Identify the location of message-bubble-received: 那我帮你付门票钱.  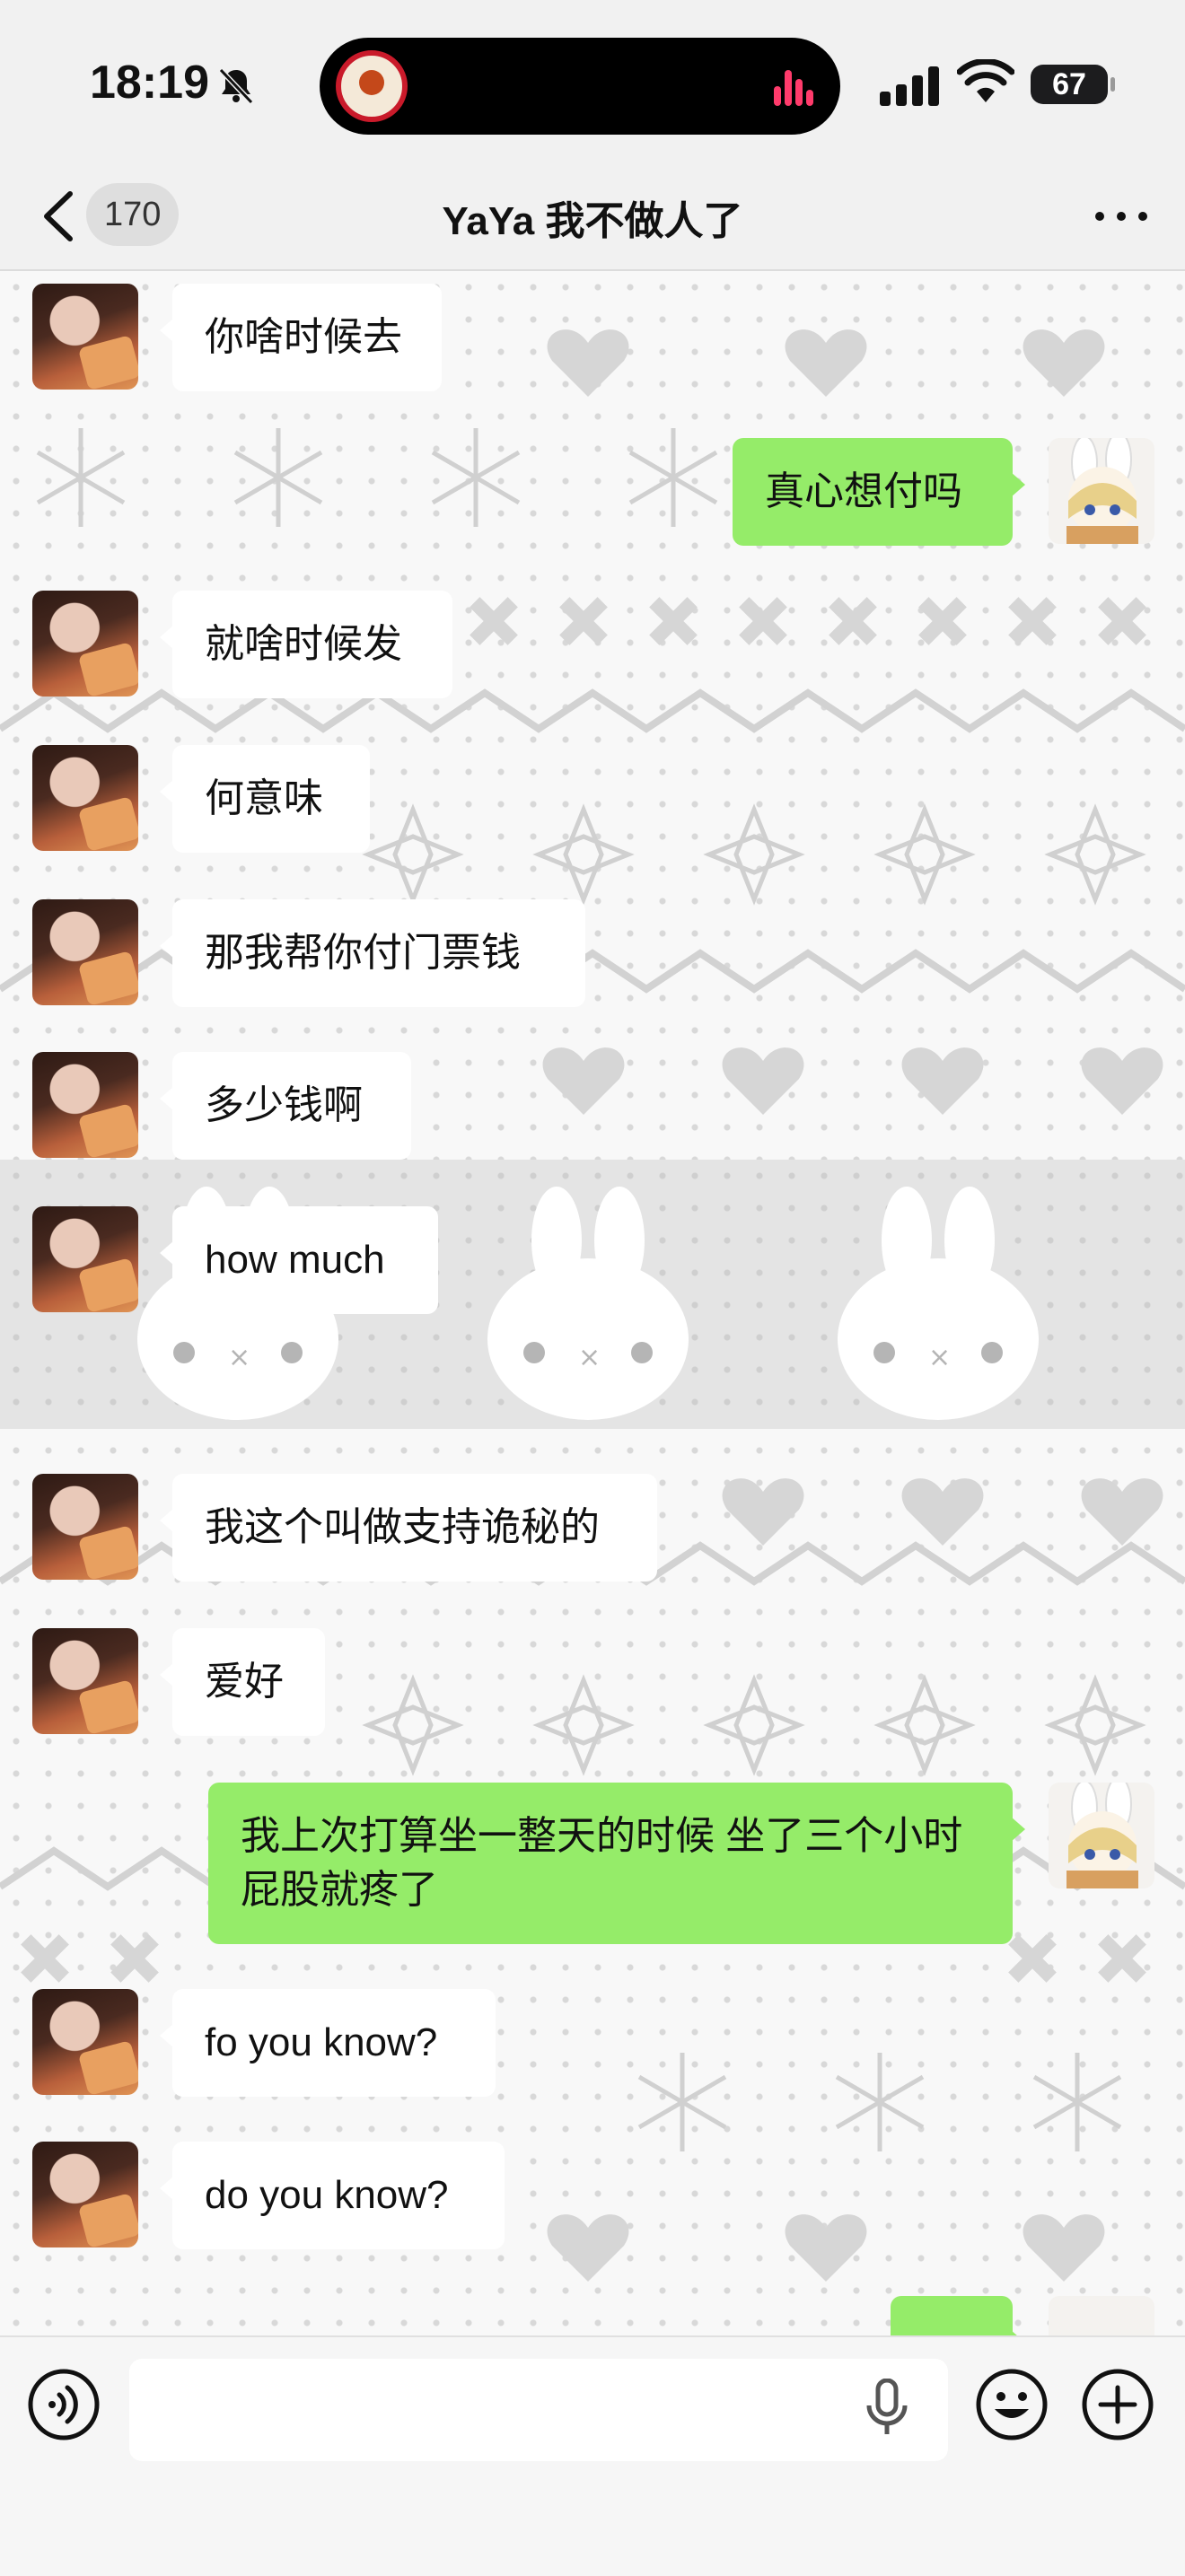
(372, 953).